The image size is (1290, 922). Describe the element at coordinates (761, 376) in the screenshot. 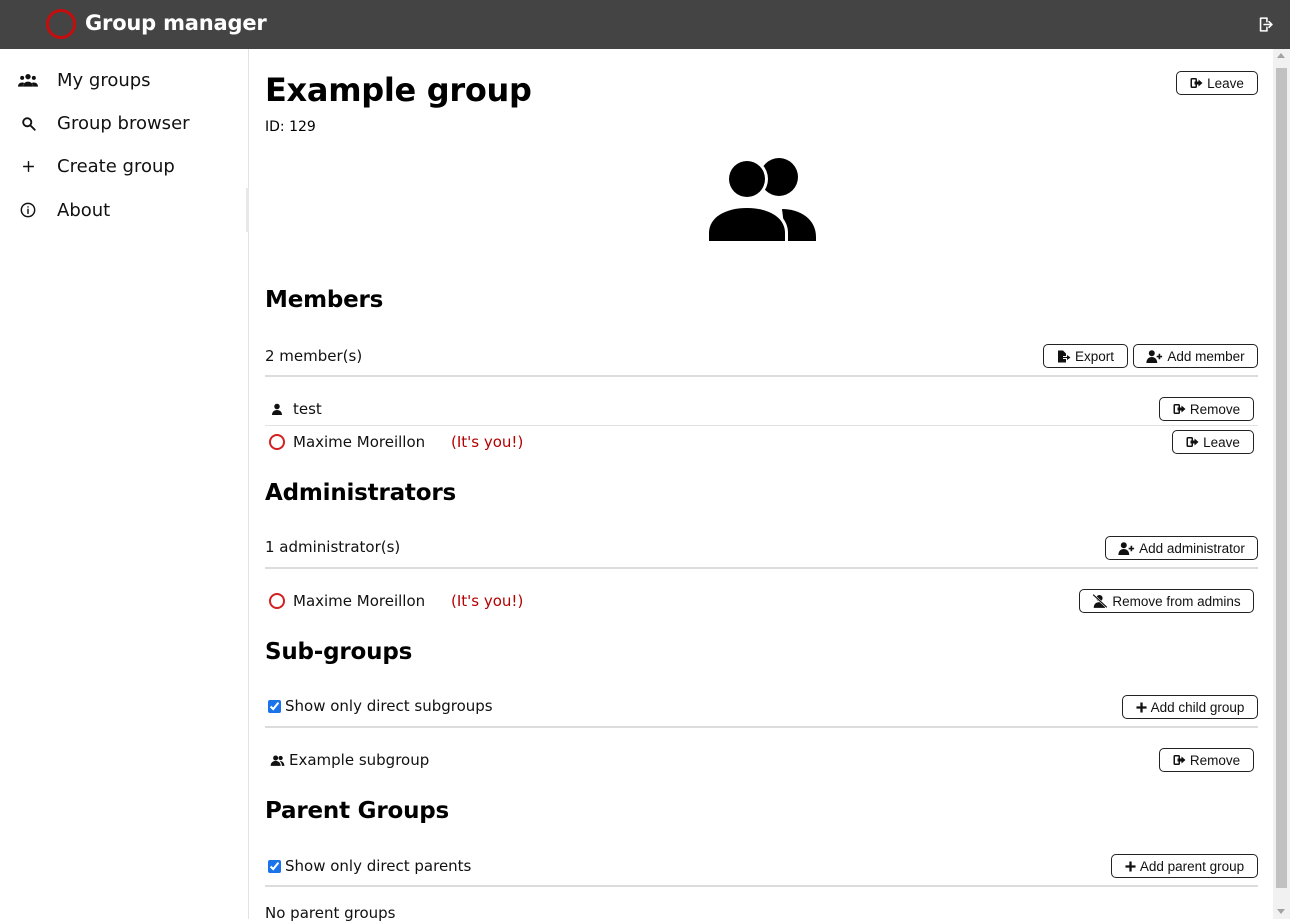

I see `members-divider` at that location.